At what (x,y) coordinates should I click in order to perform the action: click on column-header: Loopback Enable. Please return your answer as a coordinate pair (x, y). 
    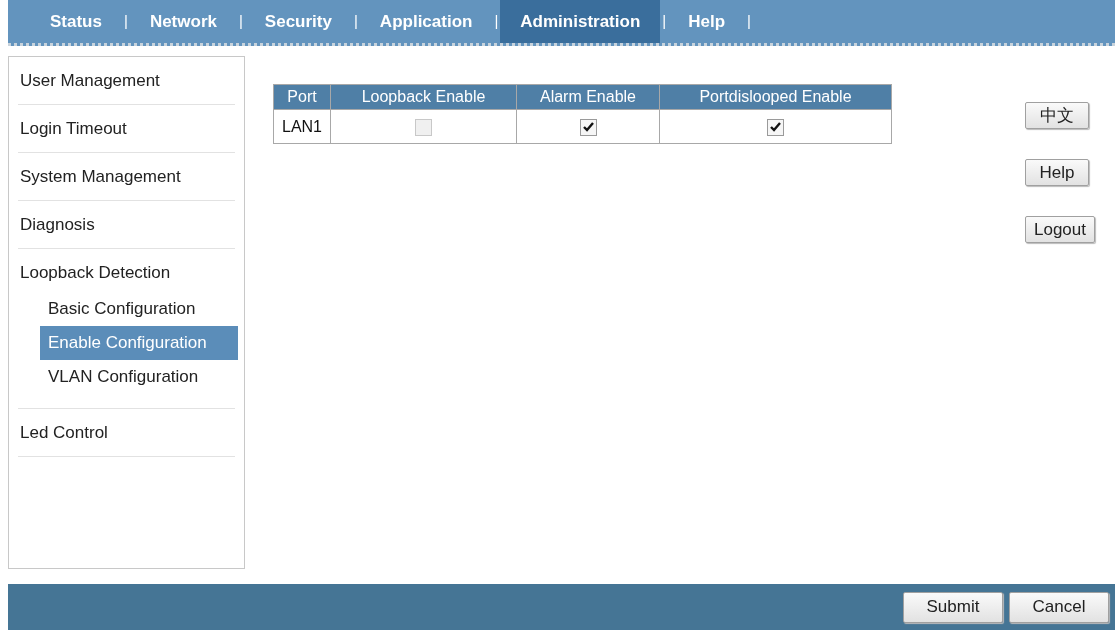
    Looking at the image, I should click on (423, 97).